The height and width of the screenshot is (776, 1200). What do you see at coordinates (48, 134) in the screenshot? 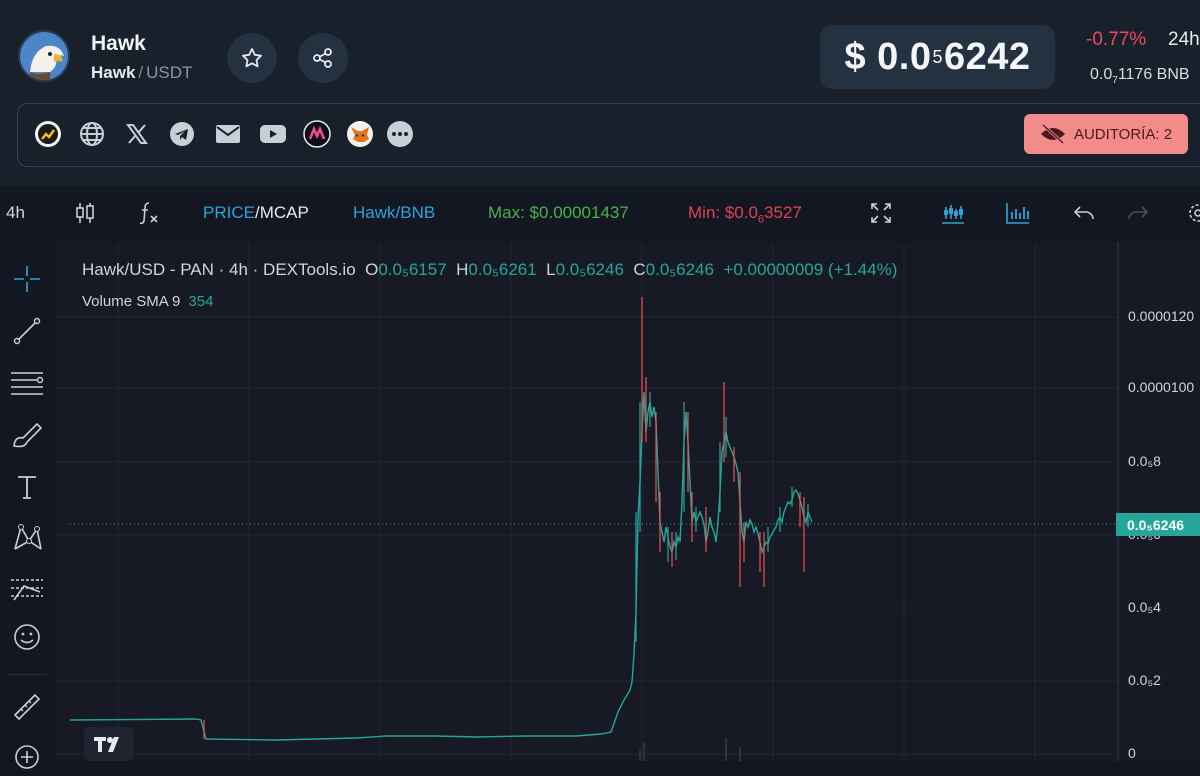
I see `chart-site-icon` at bounding box center [48, 134].